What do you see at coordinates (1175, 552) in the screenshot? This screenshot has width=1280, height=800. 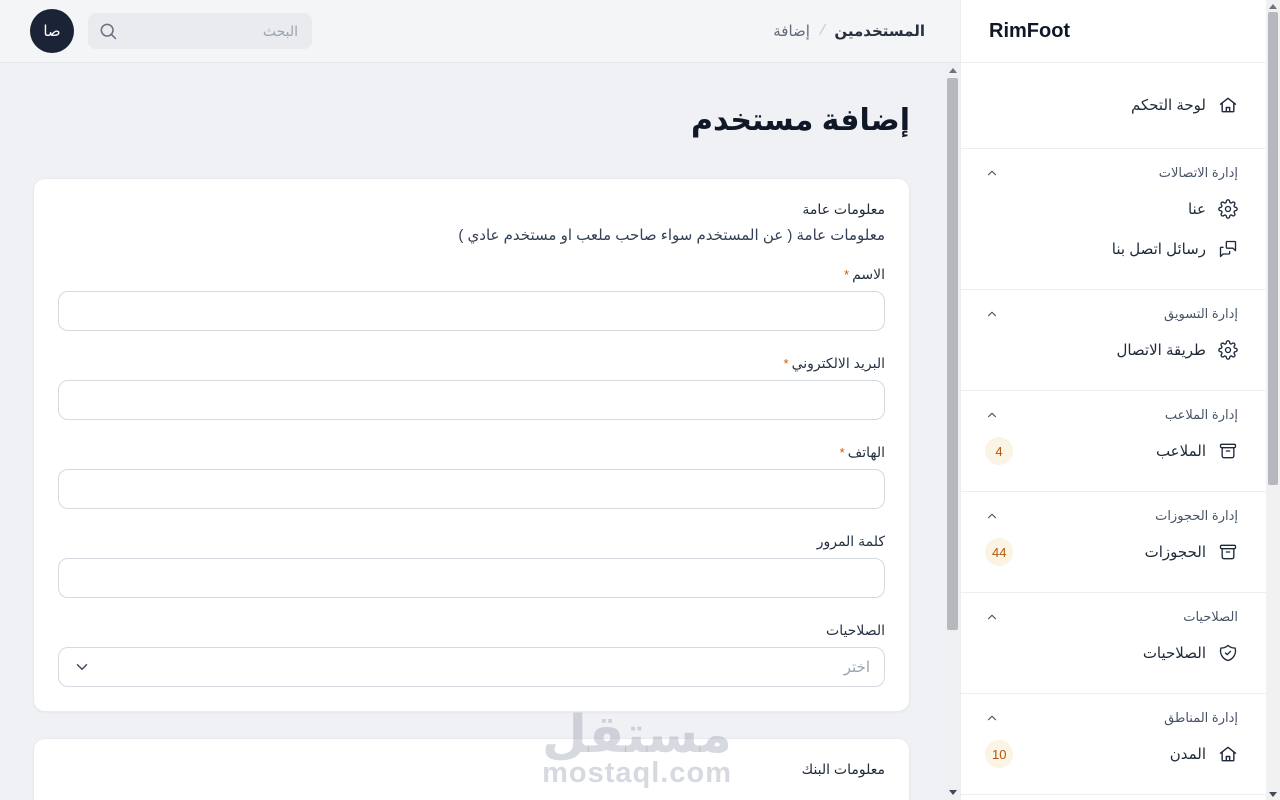 I see `sidebar-item-label: الحجوزات` at bounding box center [1175, 552].